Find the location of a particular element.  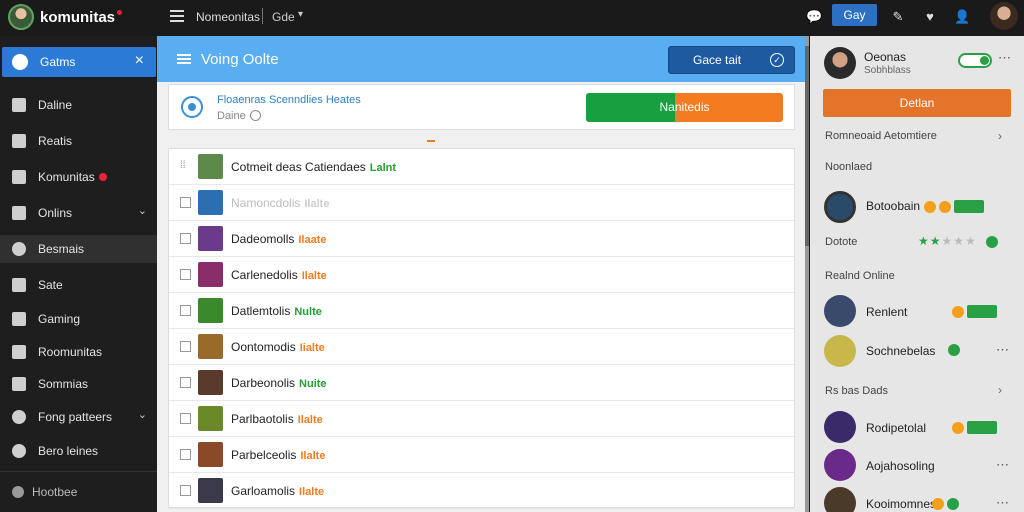

sidebar-item-home: Daline is located at coordinates (78, 105).